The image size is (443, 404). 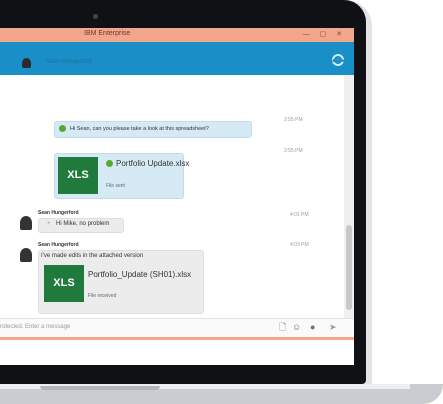 What do you see at coordinates (69, 62) in the screenshot?
I see `conversation-name: Sean Hungerford` at bounding box center [69, 62].